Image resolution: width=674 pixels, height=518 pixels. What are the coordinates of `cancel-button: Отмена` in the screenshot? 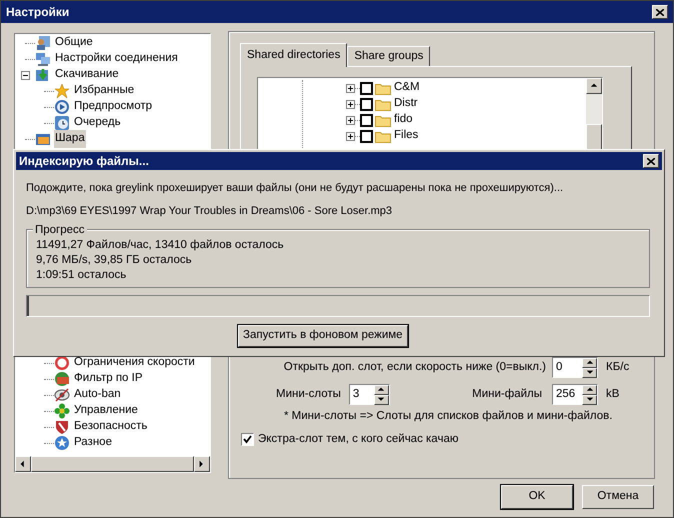 It's located at (618, 497).